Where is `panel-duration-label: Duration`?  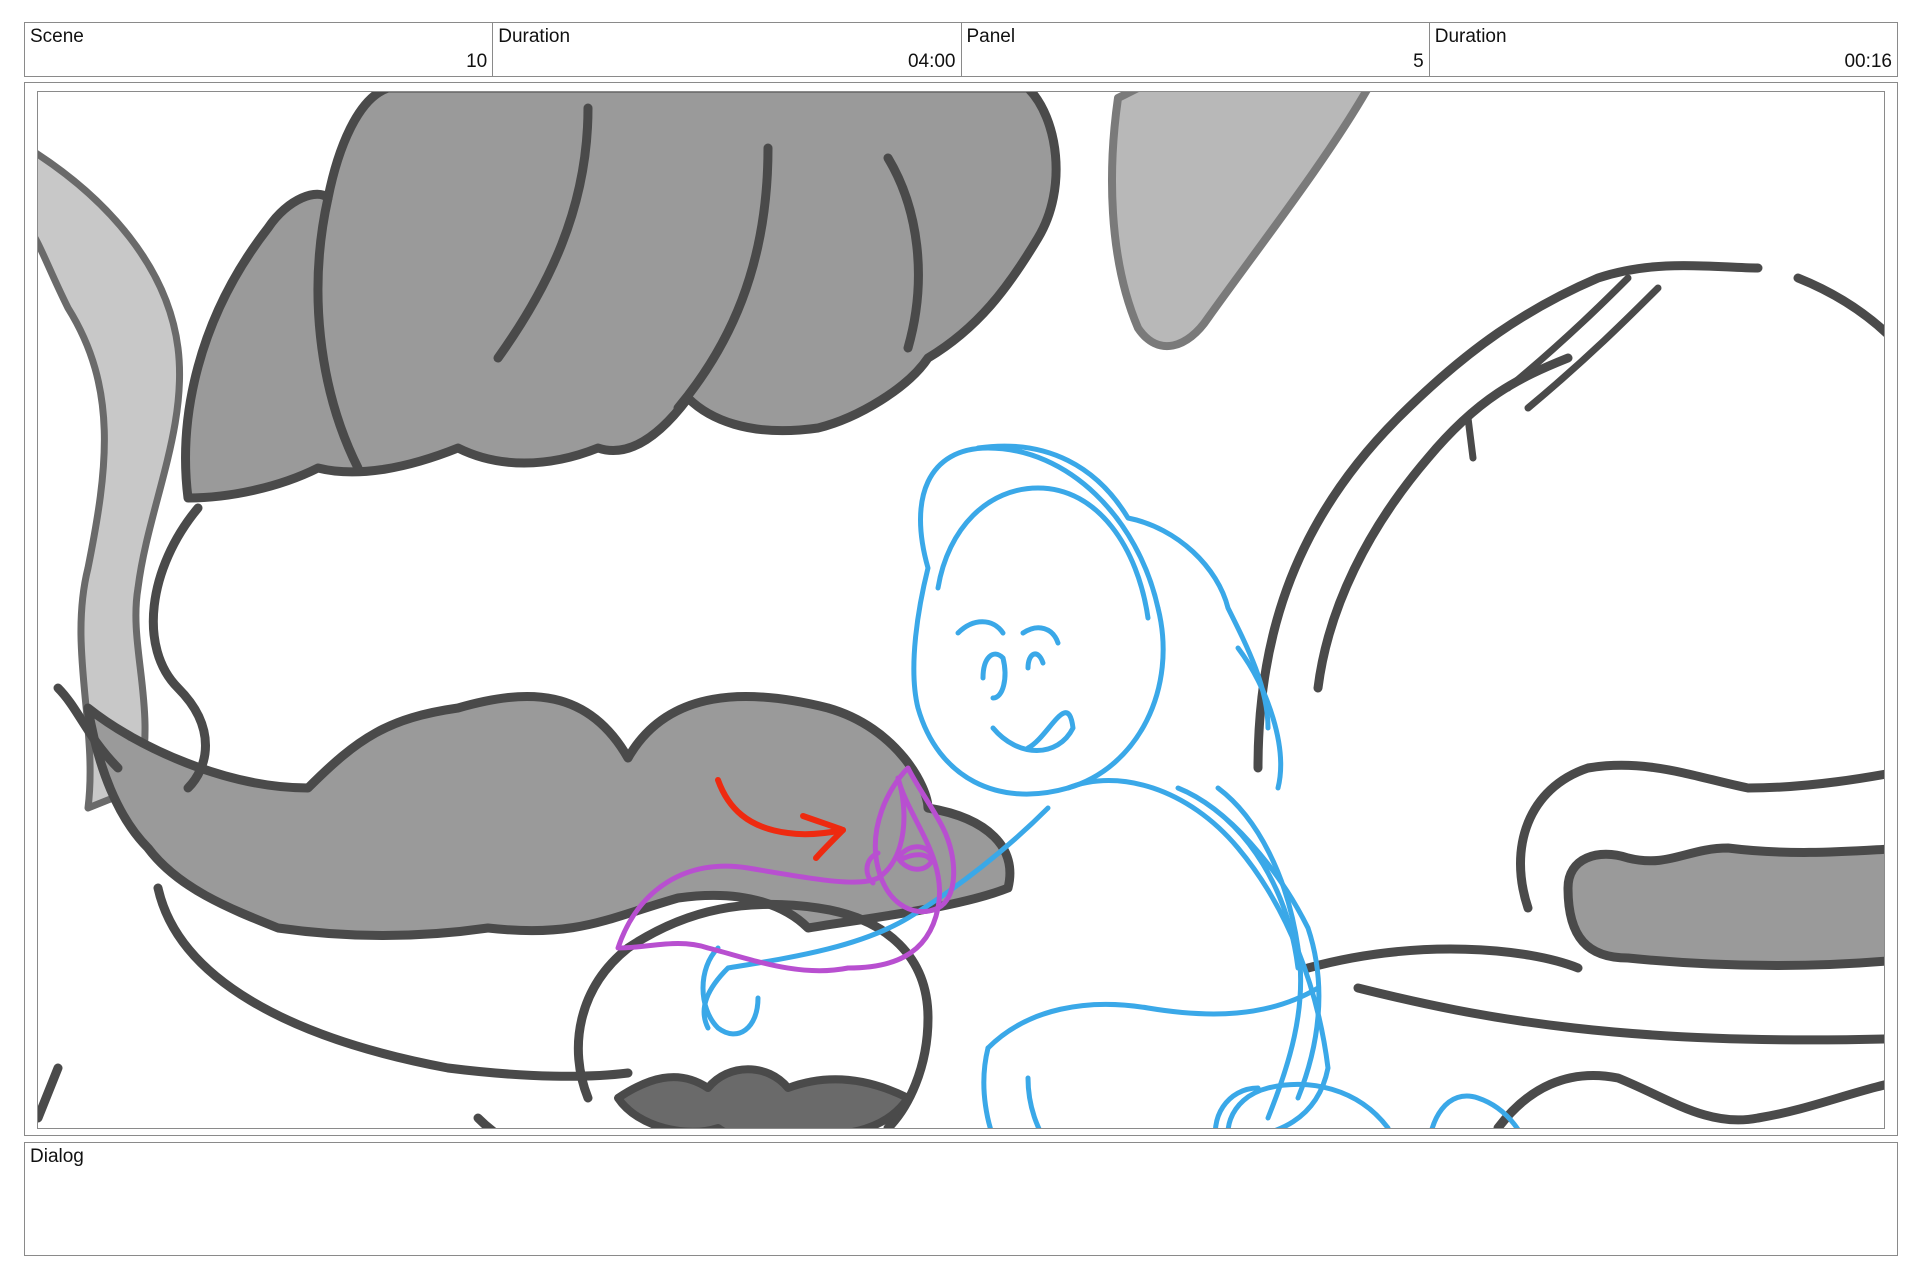
panel-duration-label: Duration is located at coordinates (1470, 36).